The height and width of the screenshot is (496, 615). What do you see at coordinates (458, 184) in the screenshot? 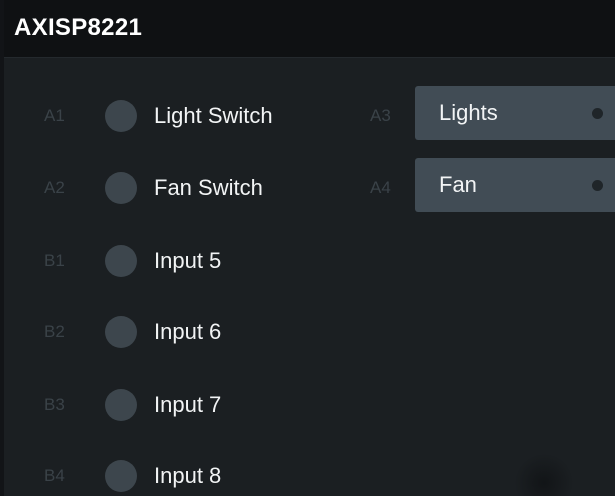
I see `button-label: Fan` at bounding box center [458, 184].